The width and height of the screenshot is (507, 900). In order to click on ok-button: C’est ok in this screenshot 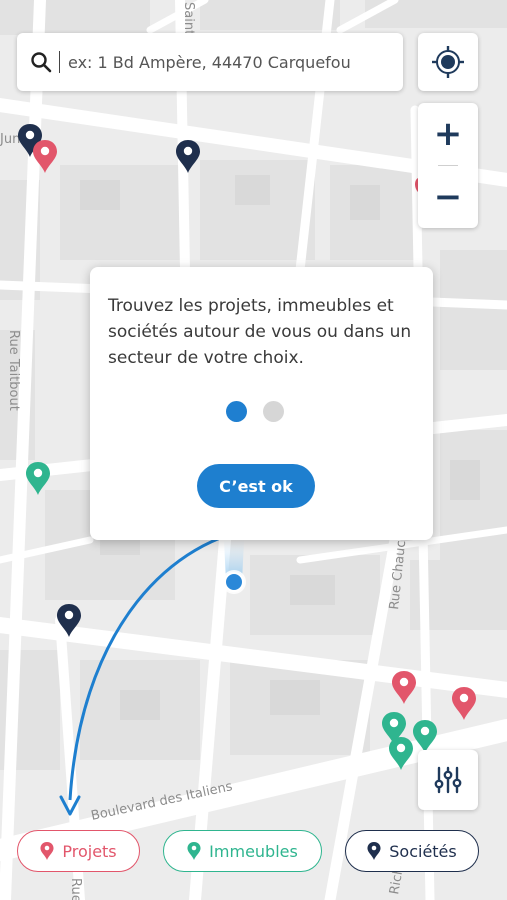, I will do `click(256, 486)`.